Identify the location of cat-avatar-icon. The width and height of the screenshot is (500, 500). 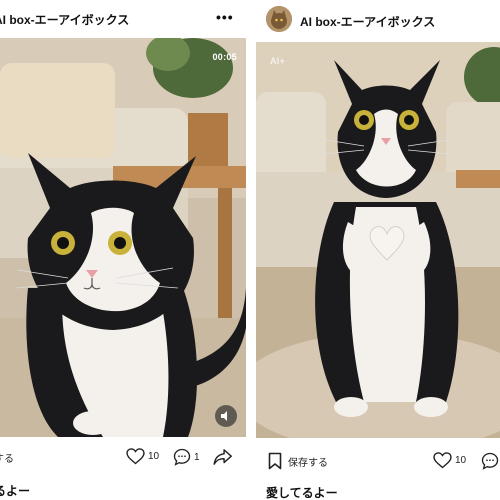
(279, 19).